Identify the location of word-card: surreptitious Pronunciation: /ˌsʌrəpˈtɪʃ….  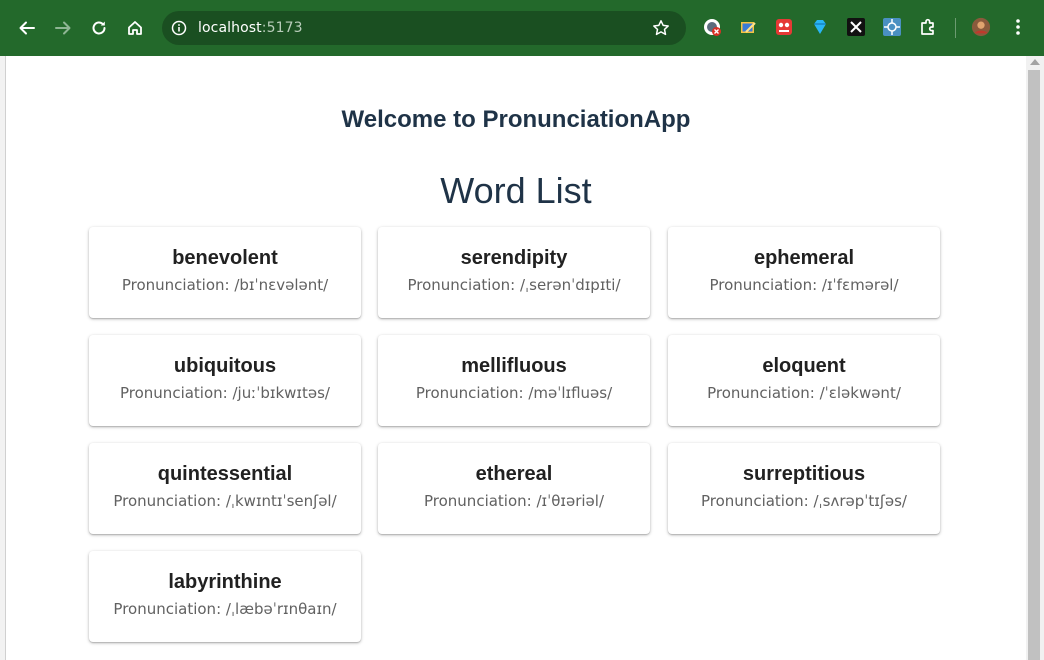
(804, 488).